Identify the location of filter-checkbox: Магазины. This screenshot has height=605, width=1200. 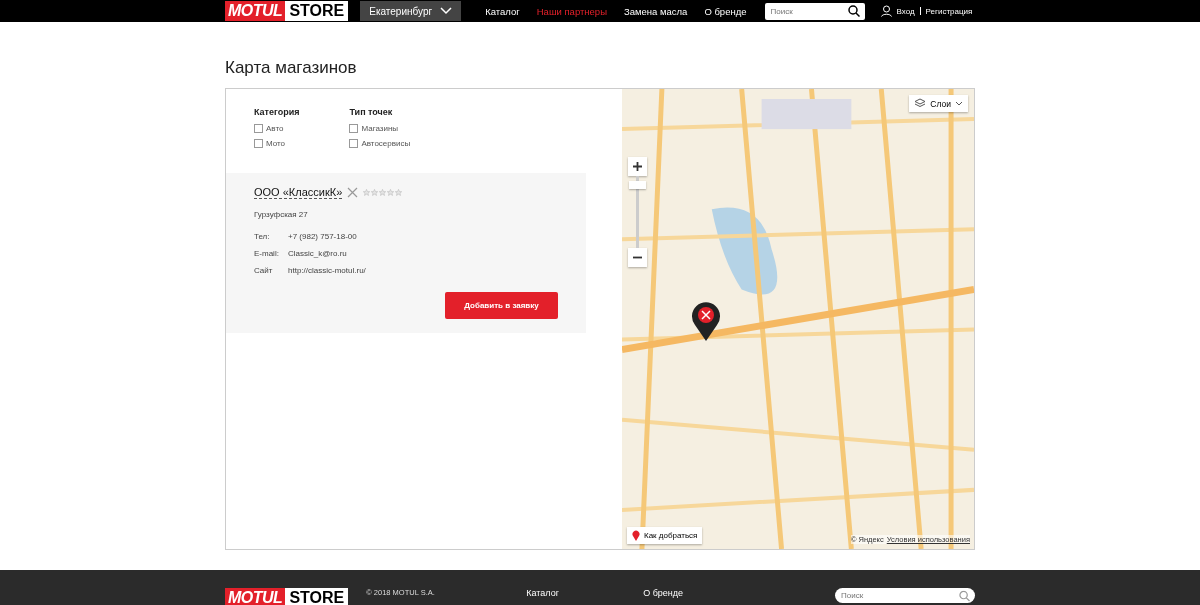
(380, 128).